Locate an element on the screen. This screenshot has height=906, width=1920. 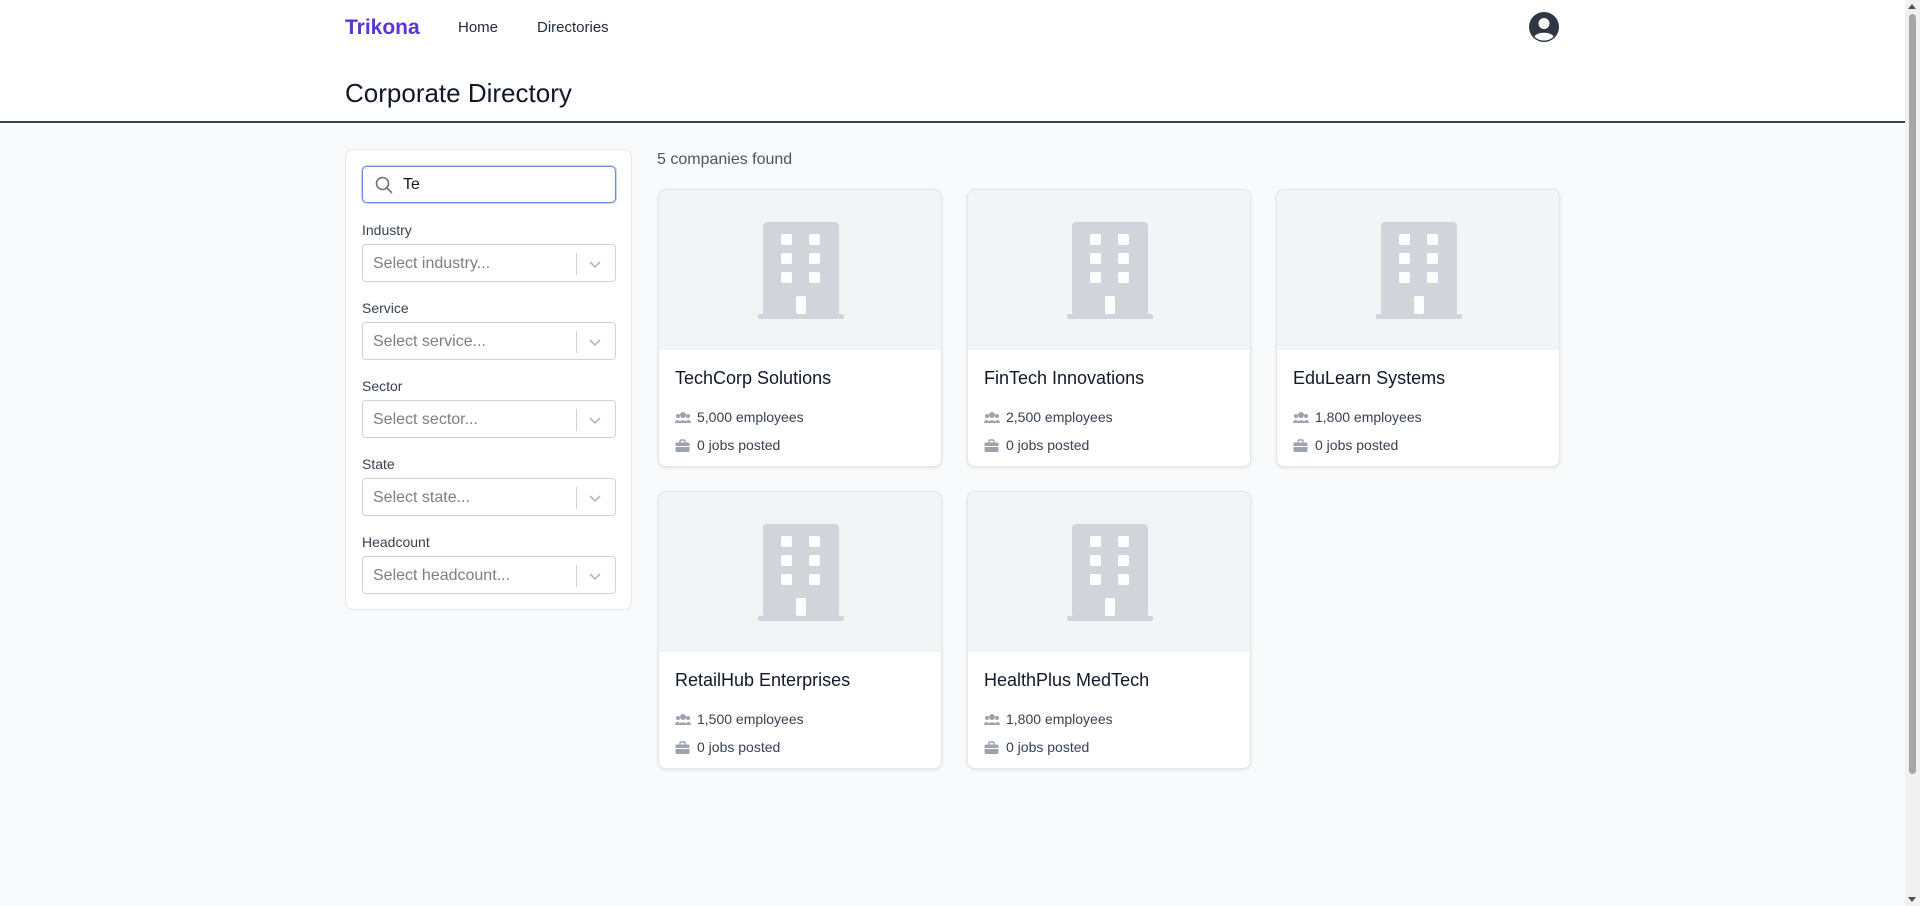
page-scrollbar is located at coordinates (1912, 453).